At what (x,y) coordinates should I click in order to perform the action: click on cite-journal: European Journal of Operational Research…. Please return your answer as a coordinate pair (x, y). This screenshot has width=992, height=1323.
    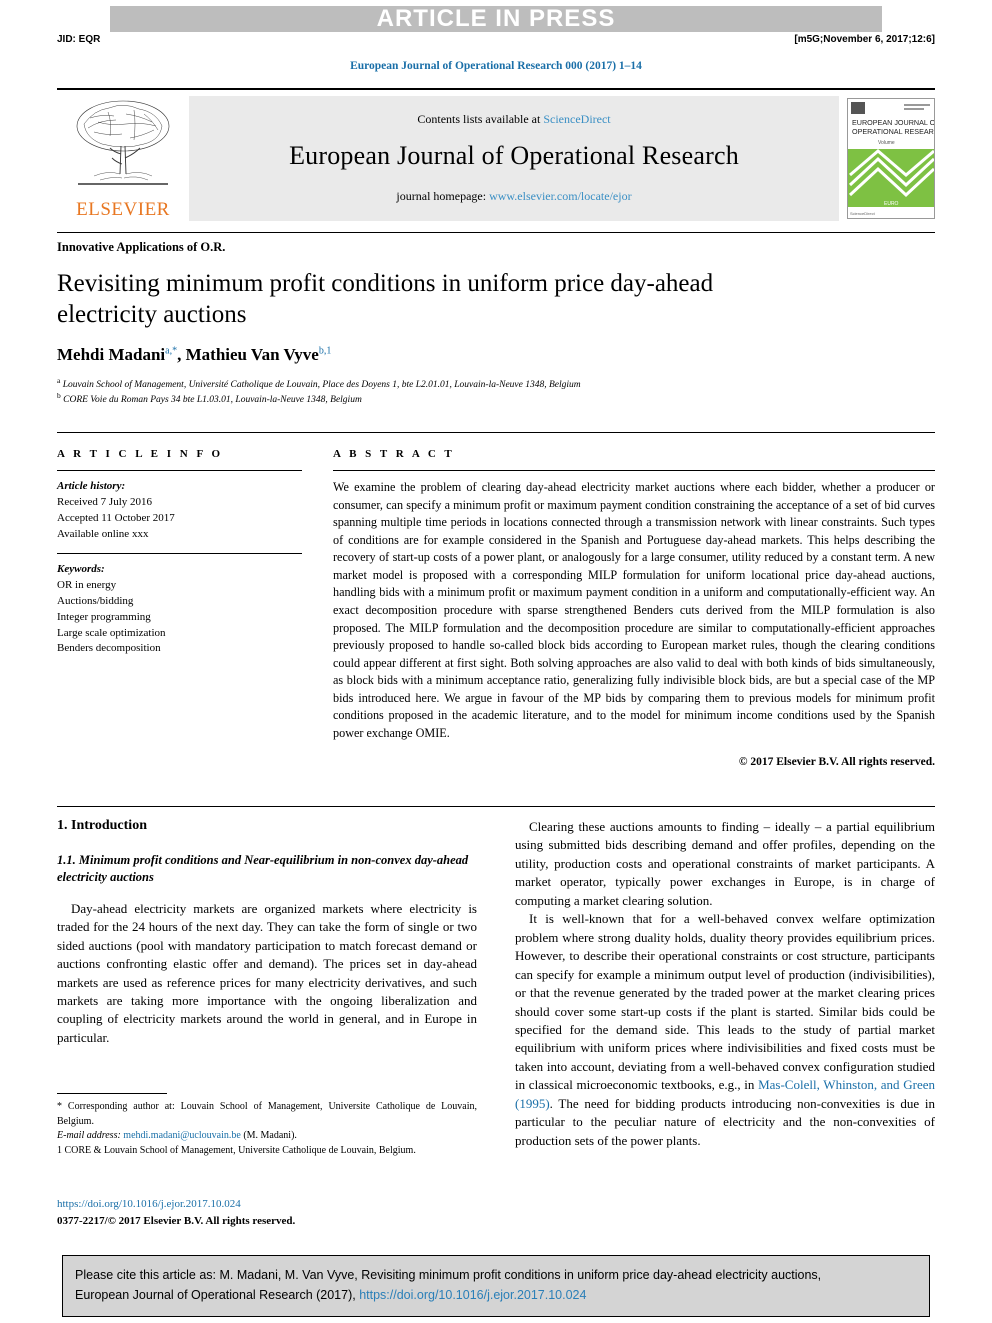
    Looking at the image, I should click on (217, 1295).